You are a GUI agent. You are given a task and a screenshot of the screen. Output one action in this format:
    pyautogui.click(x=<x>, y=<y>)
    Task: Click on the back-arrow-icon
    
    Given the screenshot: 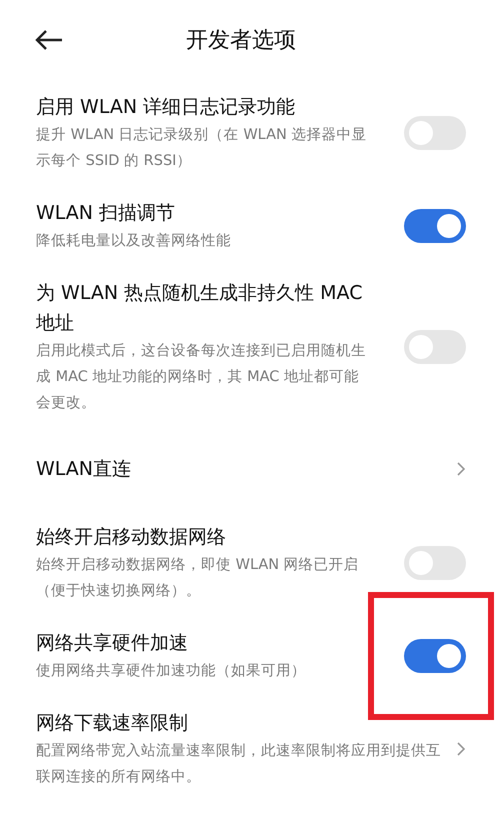 What is the action you would take?
    pyautogui.click(x=49, y=40)
    